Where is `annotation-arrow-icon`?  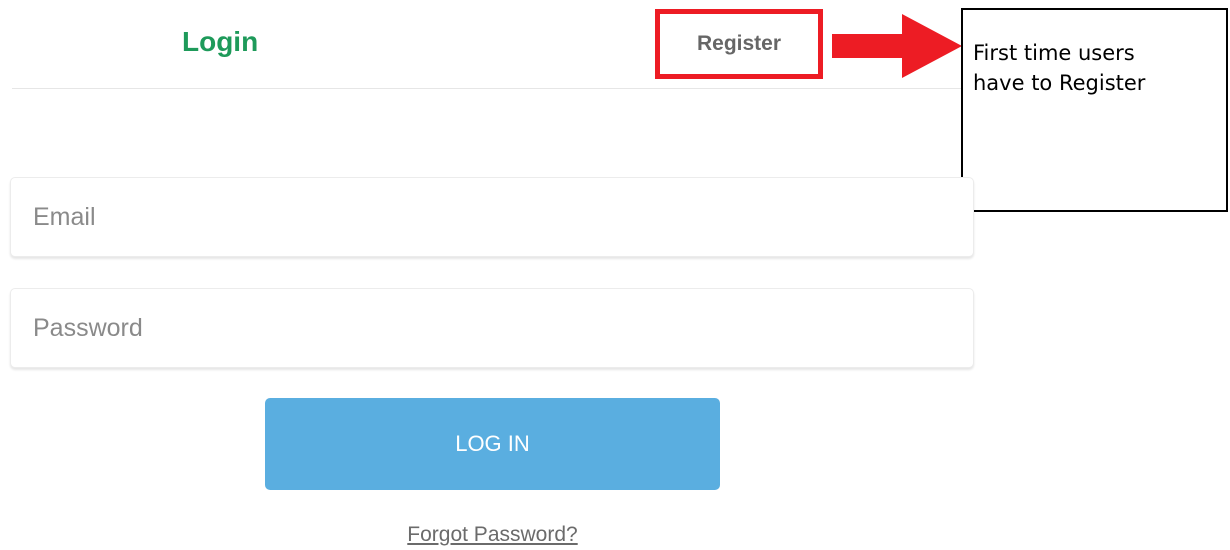
annotation-arrow-icon is located at coordinates (897, 46).